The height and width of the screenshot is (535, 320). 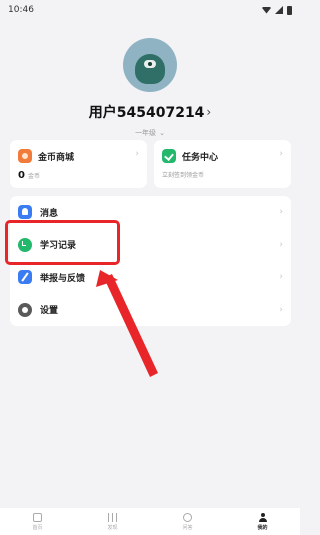 What do you see at coordinates (25, 212) in the screenshot?
I see `bell-icon` at bounding box center [25, 212].